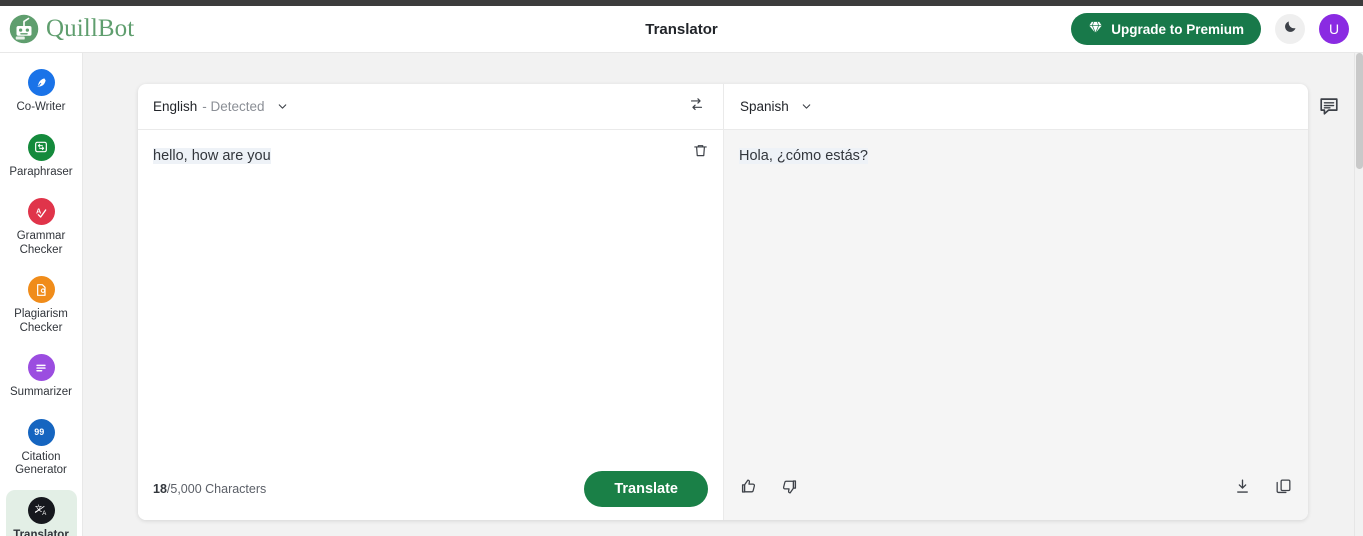 The image size is (1363, 536). Describe the element at coordinates (41, 147) in the screenshot. I see `paraphraser-refresh-icon` at that location.